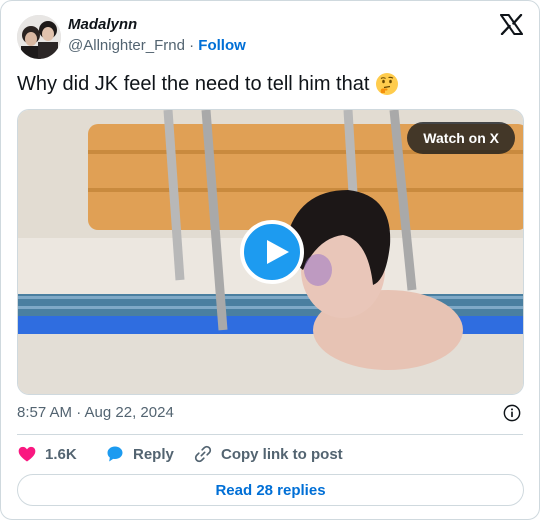 The width and height of the screenshot is (540, 520). What do you see at coordinates (511, 24) in the screenshot?
I see `x-logo-icon` at bounding box center [511, 24].